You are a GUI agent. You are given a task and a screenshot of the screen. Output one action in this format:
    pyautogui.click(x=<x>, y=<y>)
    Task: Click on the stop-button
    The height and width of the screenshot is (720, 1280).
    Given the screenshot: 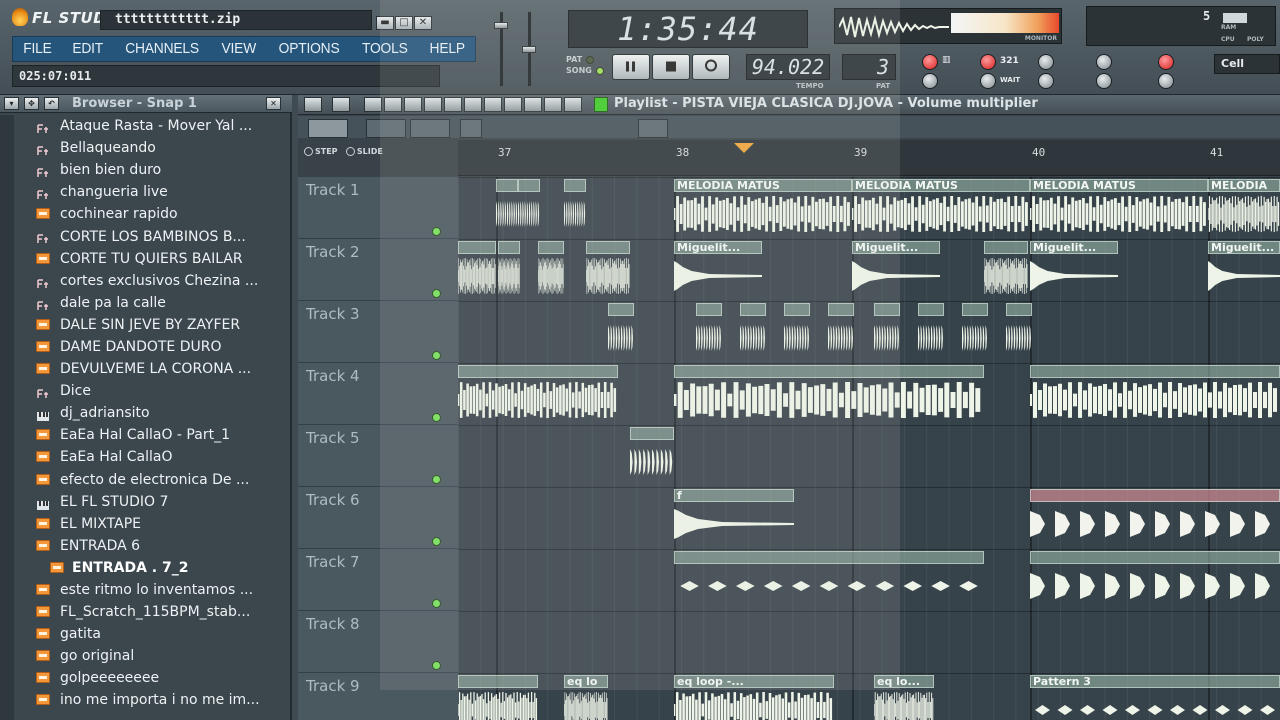 What is the action you would take?
    pyautogui.click(x=671, y=67)
    